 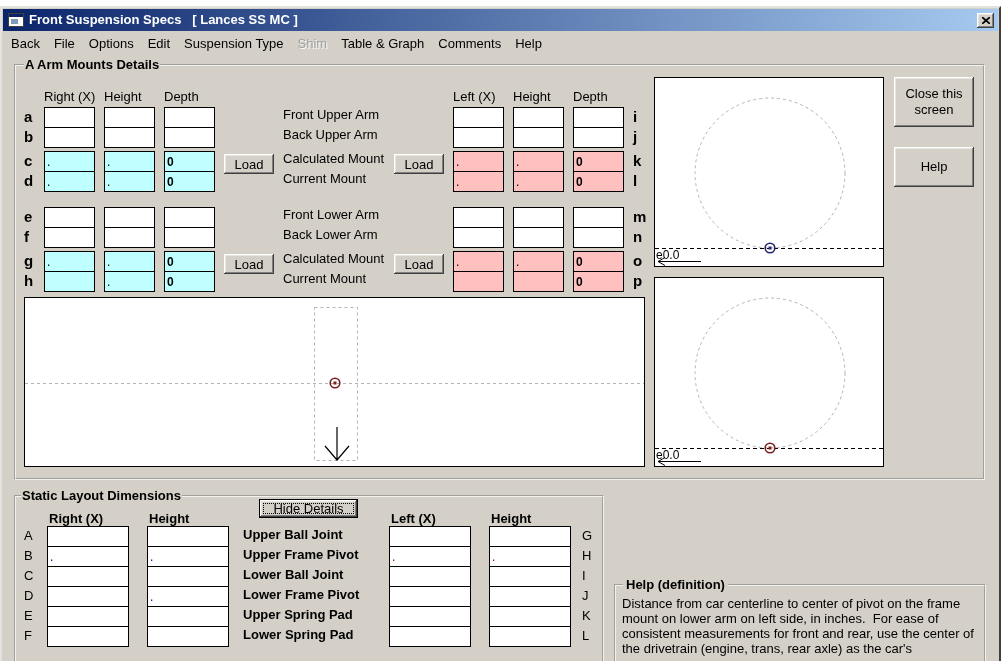 What do you see at coordinates (470, 44) in the screenshot?
I see `menu-item: Comments` at bounding box center [470, 44].